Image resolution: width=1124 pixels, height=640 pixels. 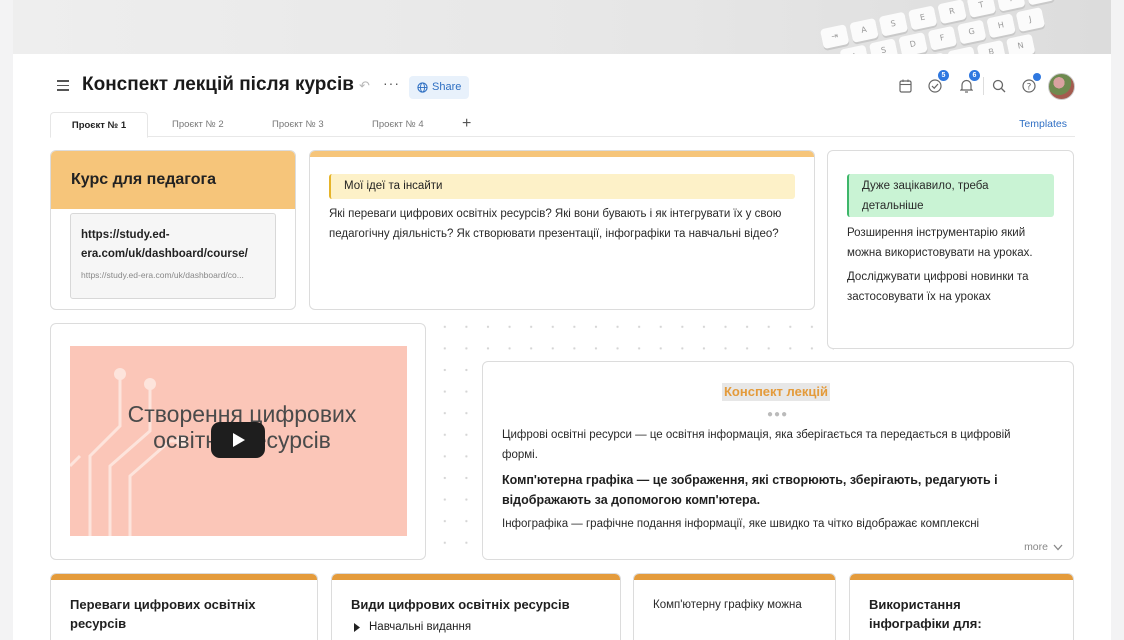 What do you see at coordinates (778, 544) in the screenshot?
I see `lecture-fade` at bounding box center [778, 544].